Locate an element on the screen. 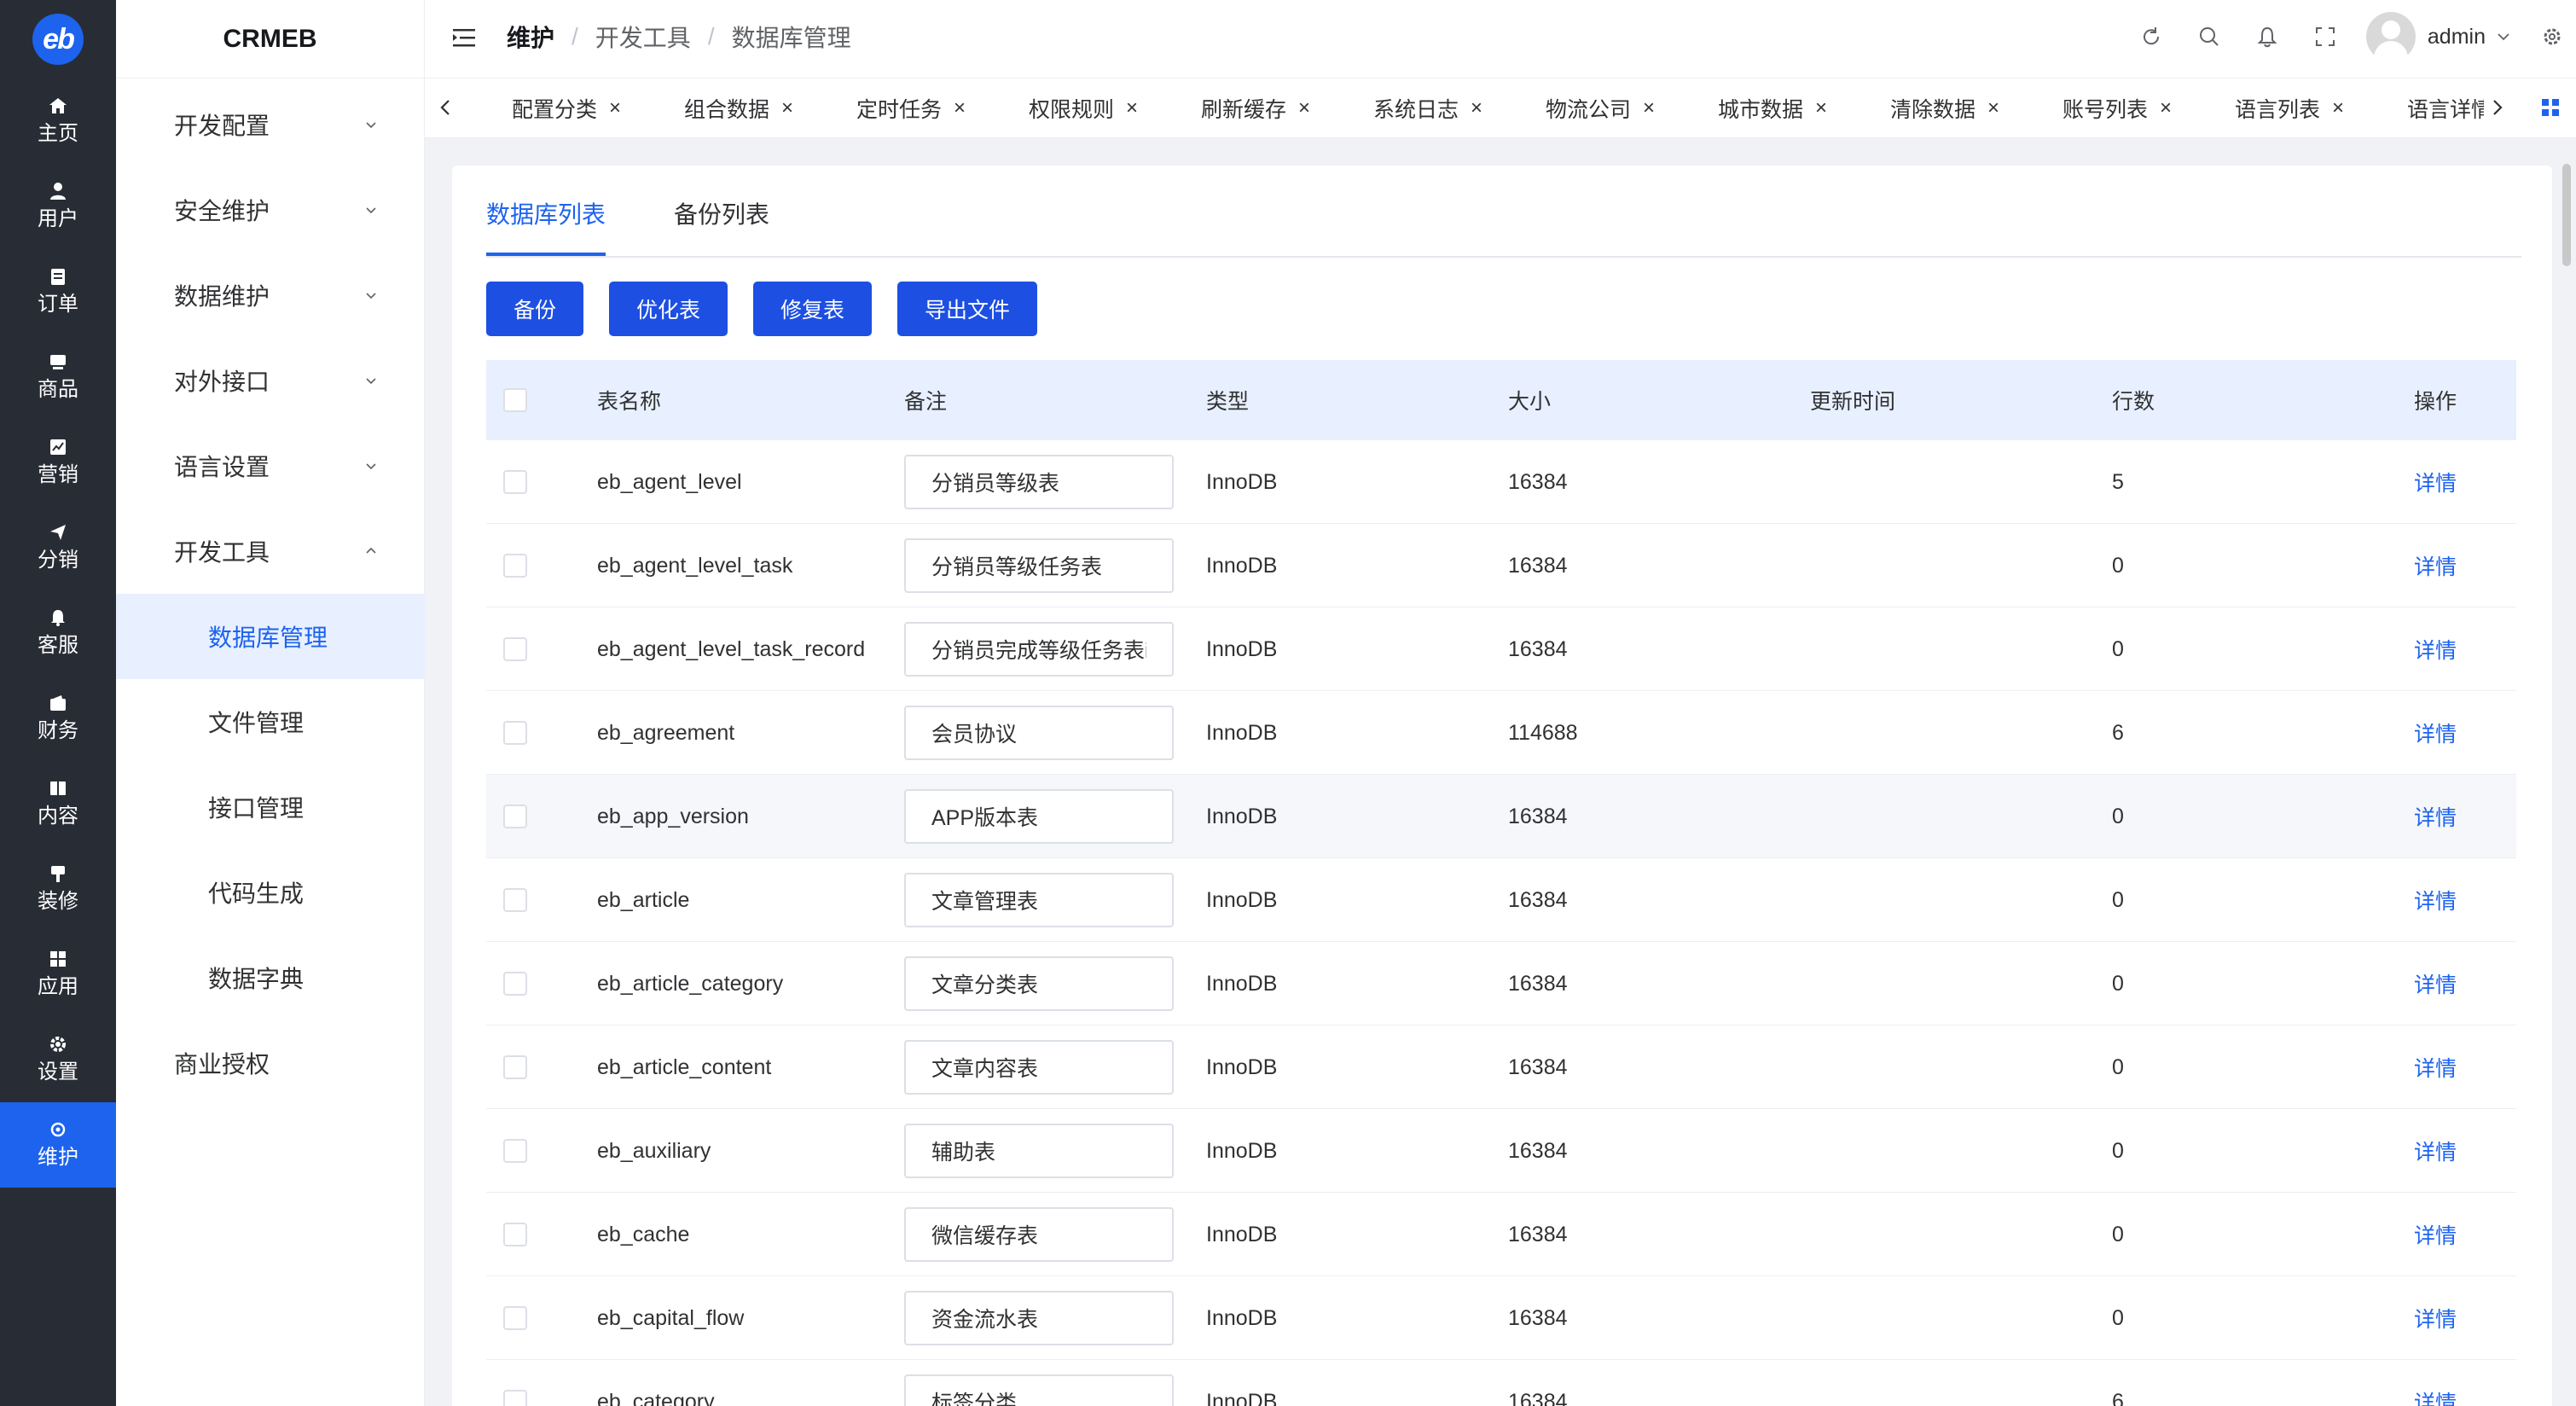 The image size is (2576, 1406). search-icon is located at coordinates (2209, 36).